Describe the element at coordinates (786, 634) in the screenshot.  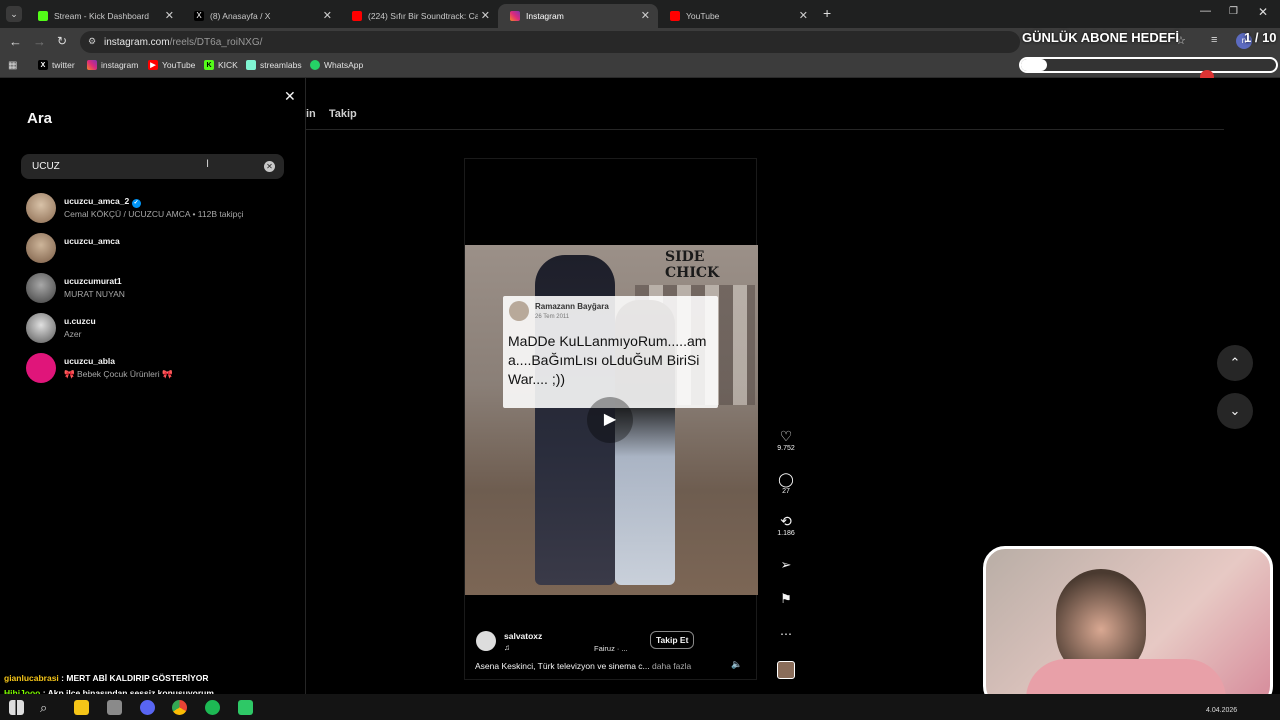
I see `more-options-icon: ⋯` at that location.